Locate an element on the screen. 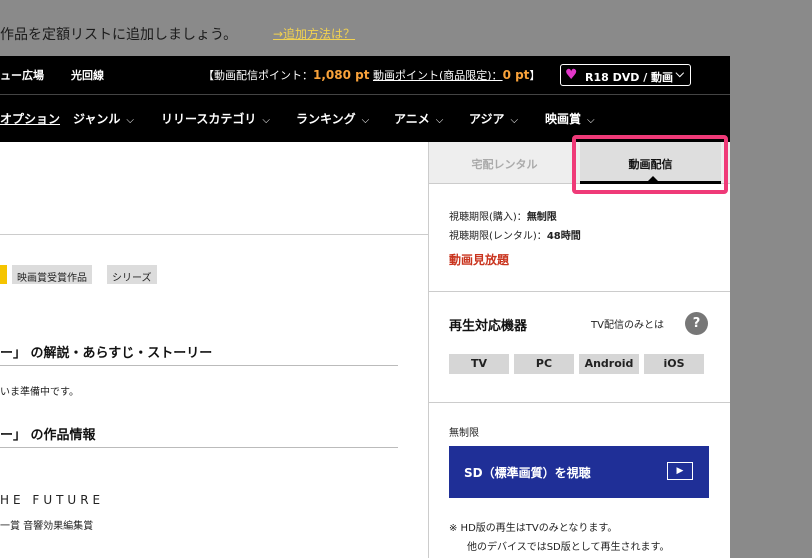 This screenshot has width=812, height=558. category-select-label: R18 DVD / 動画 is located at coordinates (629, 77).